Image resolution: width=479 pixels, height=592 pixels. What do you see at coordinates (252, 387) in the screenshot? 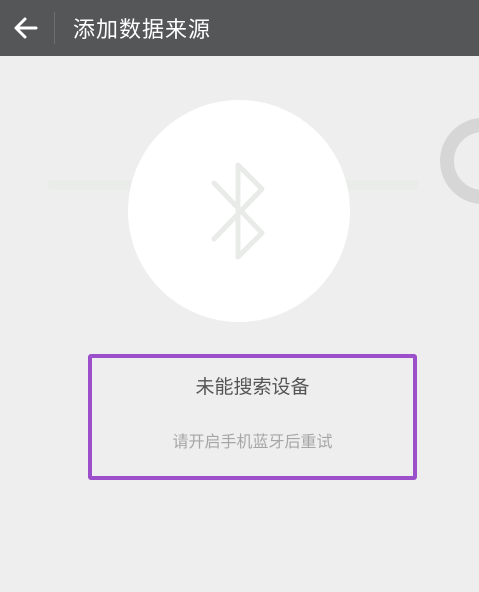
I see `status-title: 未能搜索设备` at bounding box center [252, 387].